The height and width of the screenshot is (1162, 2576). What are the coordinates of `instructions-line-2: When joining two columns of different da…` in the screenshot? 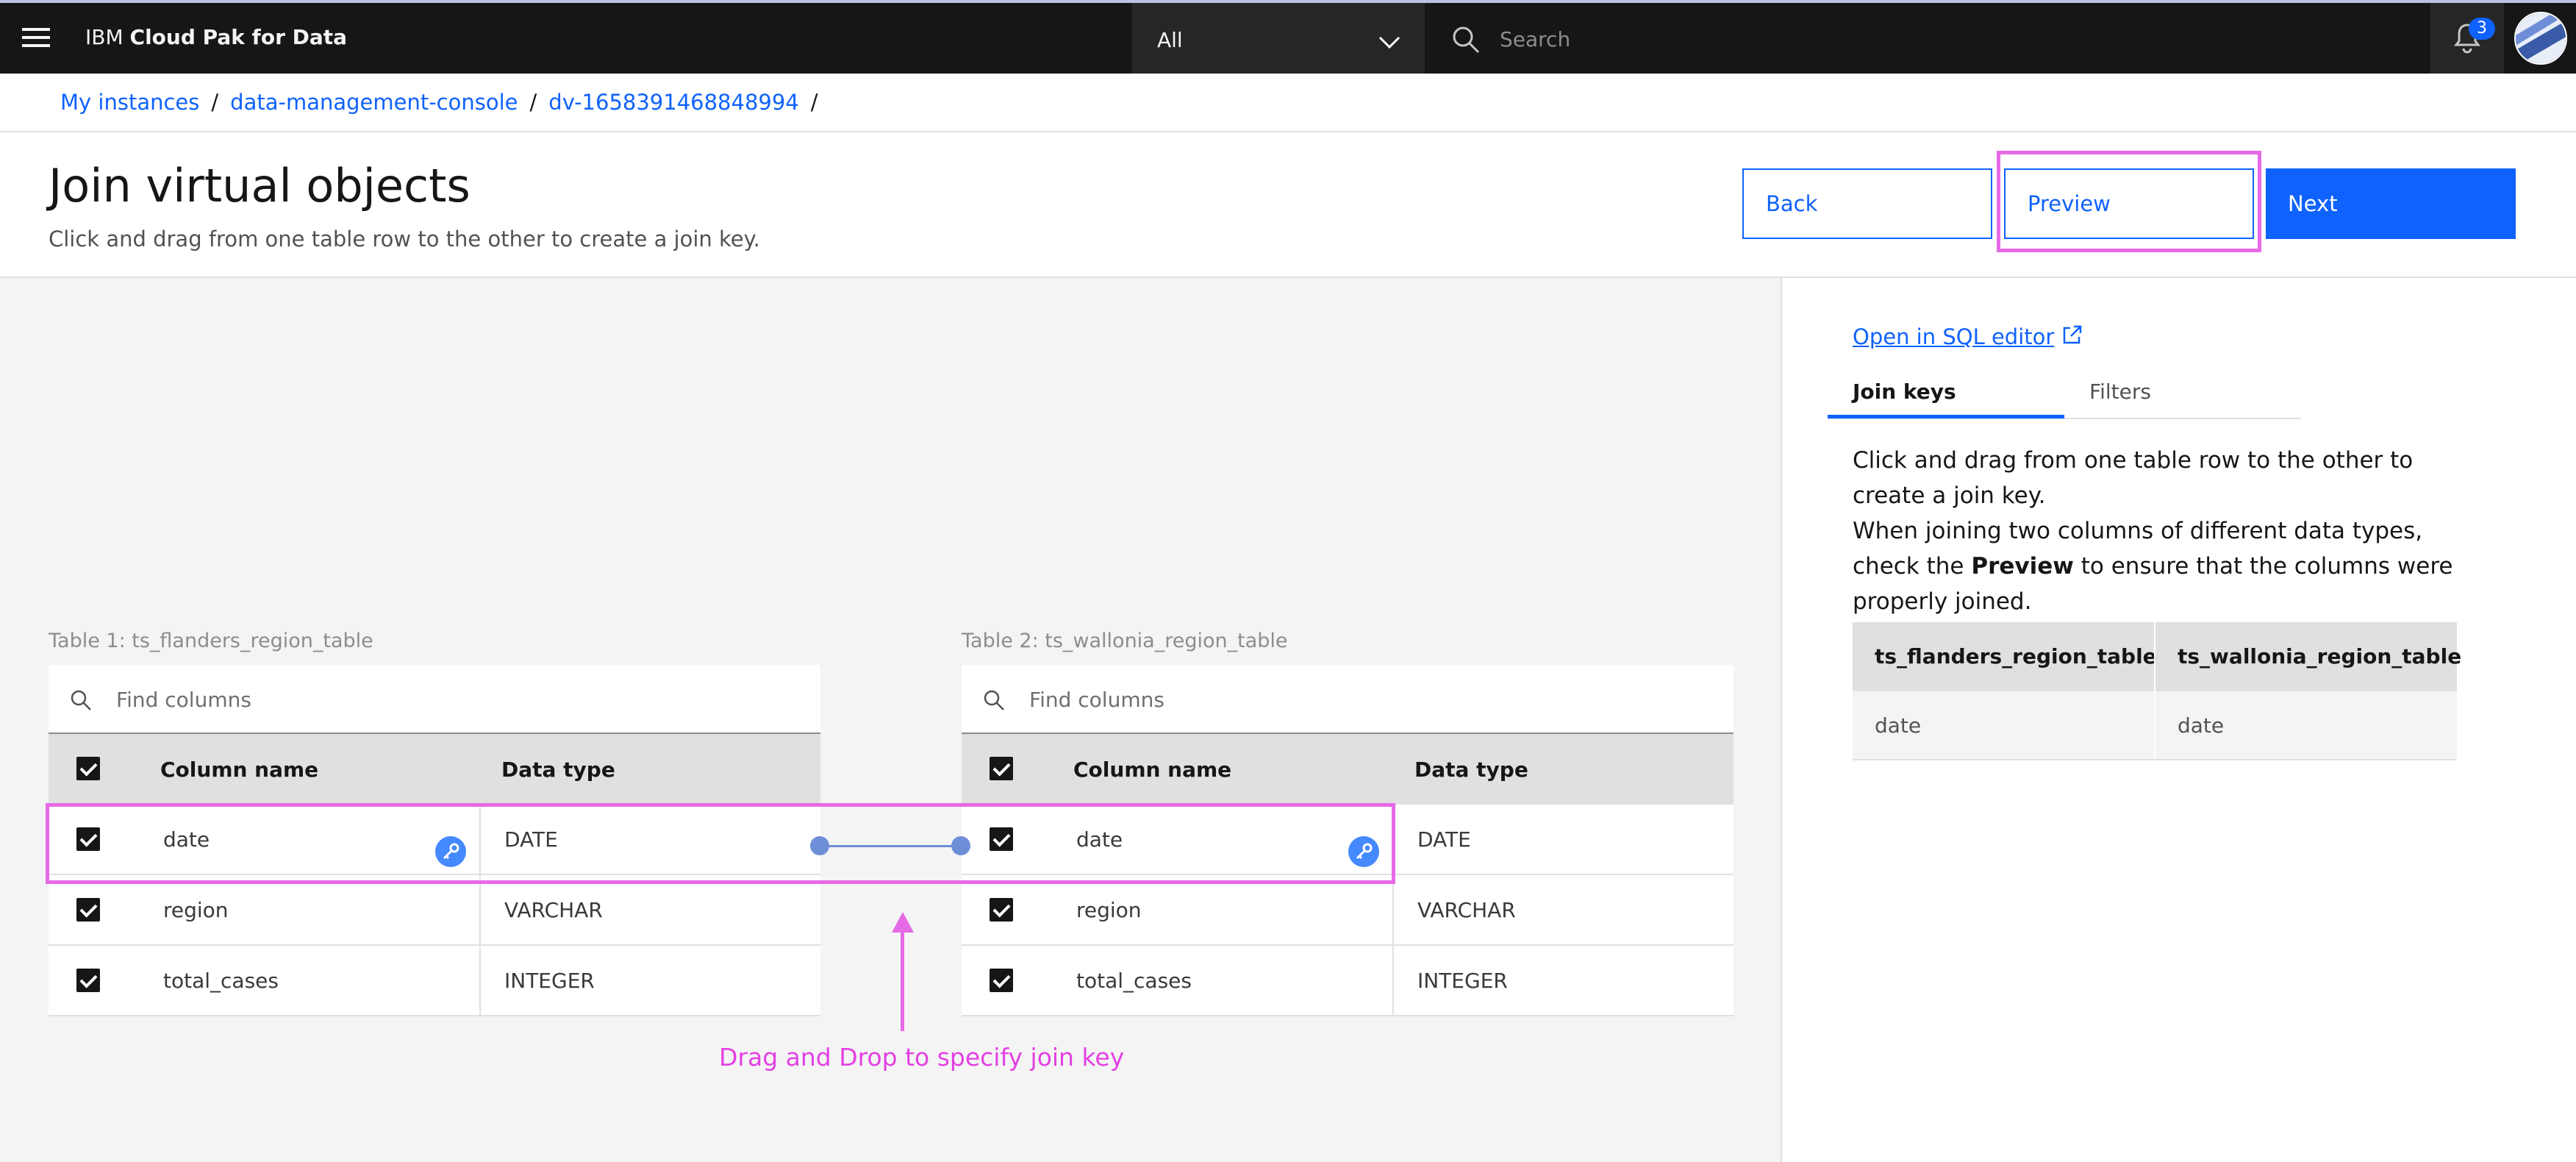 It's located at (2153, 566).